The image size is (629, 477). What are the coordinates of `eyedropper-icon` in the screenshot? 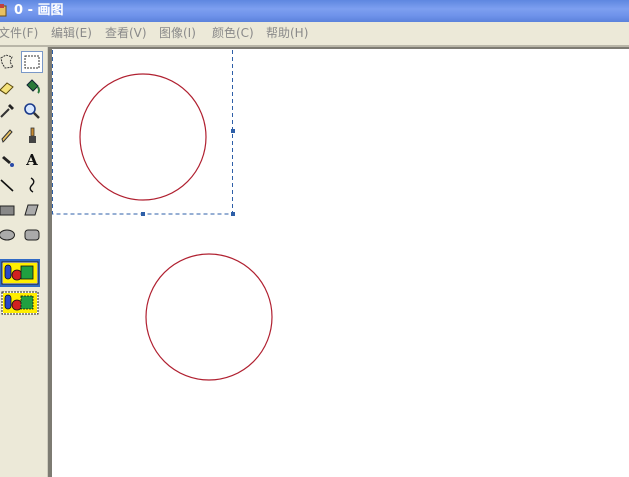 It's located at (7, 111).